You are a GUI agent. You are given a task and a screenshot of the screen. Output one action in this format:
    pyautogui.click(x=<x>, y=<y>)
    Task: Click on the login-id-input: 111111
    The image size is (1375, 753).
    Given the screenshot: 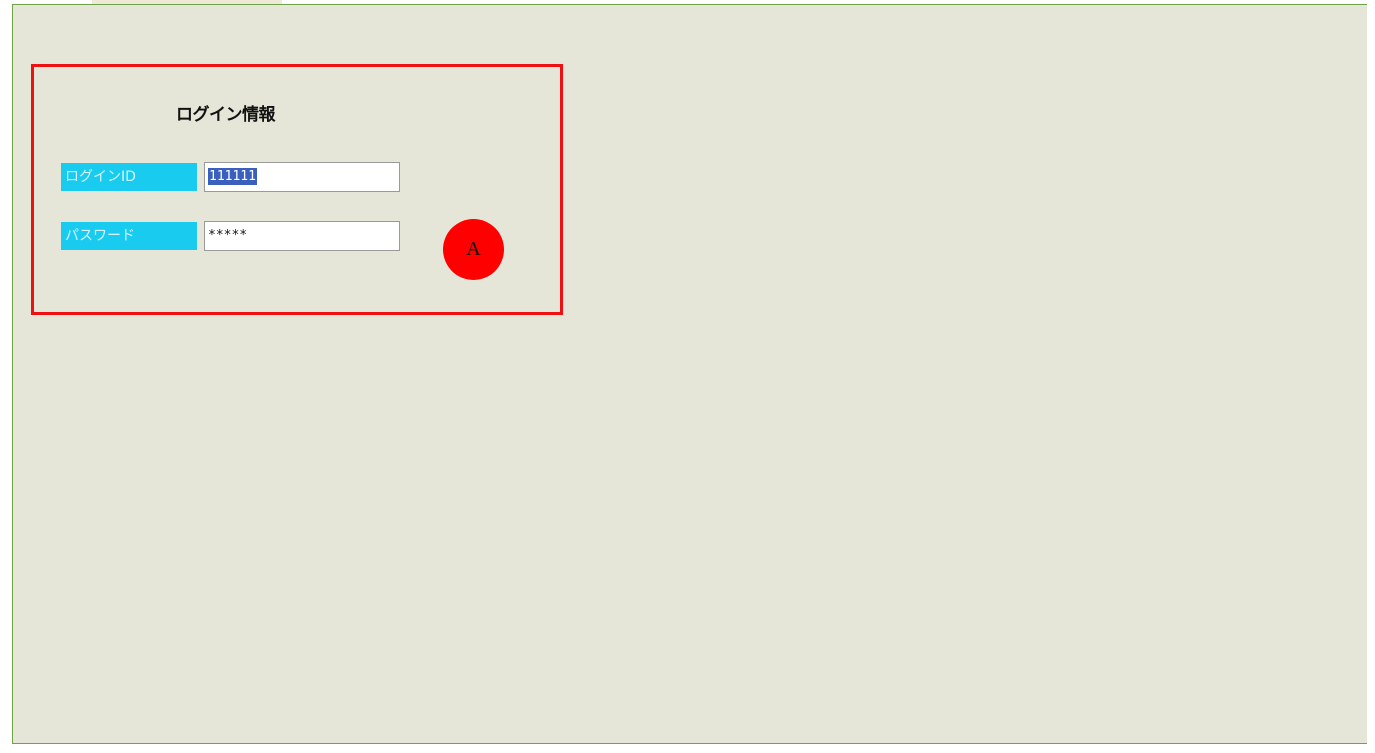 What is the action you would take?
    pyautogui.click(x=302, y=177)
    